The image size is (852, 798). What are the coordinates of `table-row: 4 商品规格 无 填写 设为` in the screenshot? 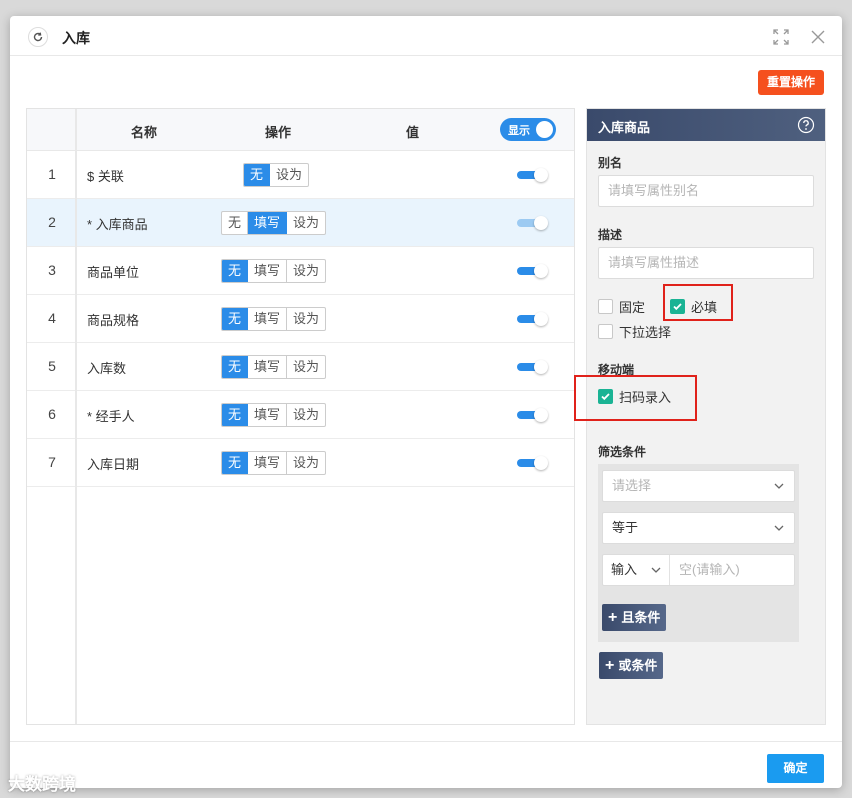 It's located at (300, 319).